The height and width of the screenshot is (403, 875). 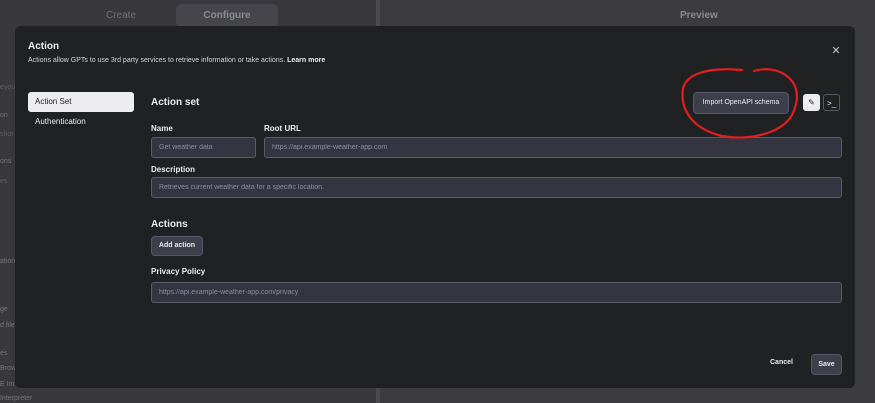 I want to click on background-fragment: shor, so click(x=7, y=134).